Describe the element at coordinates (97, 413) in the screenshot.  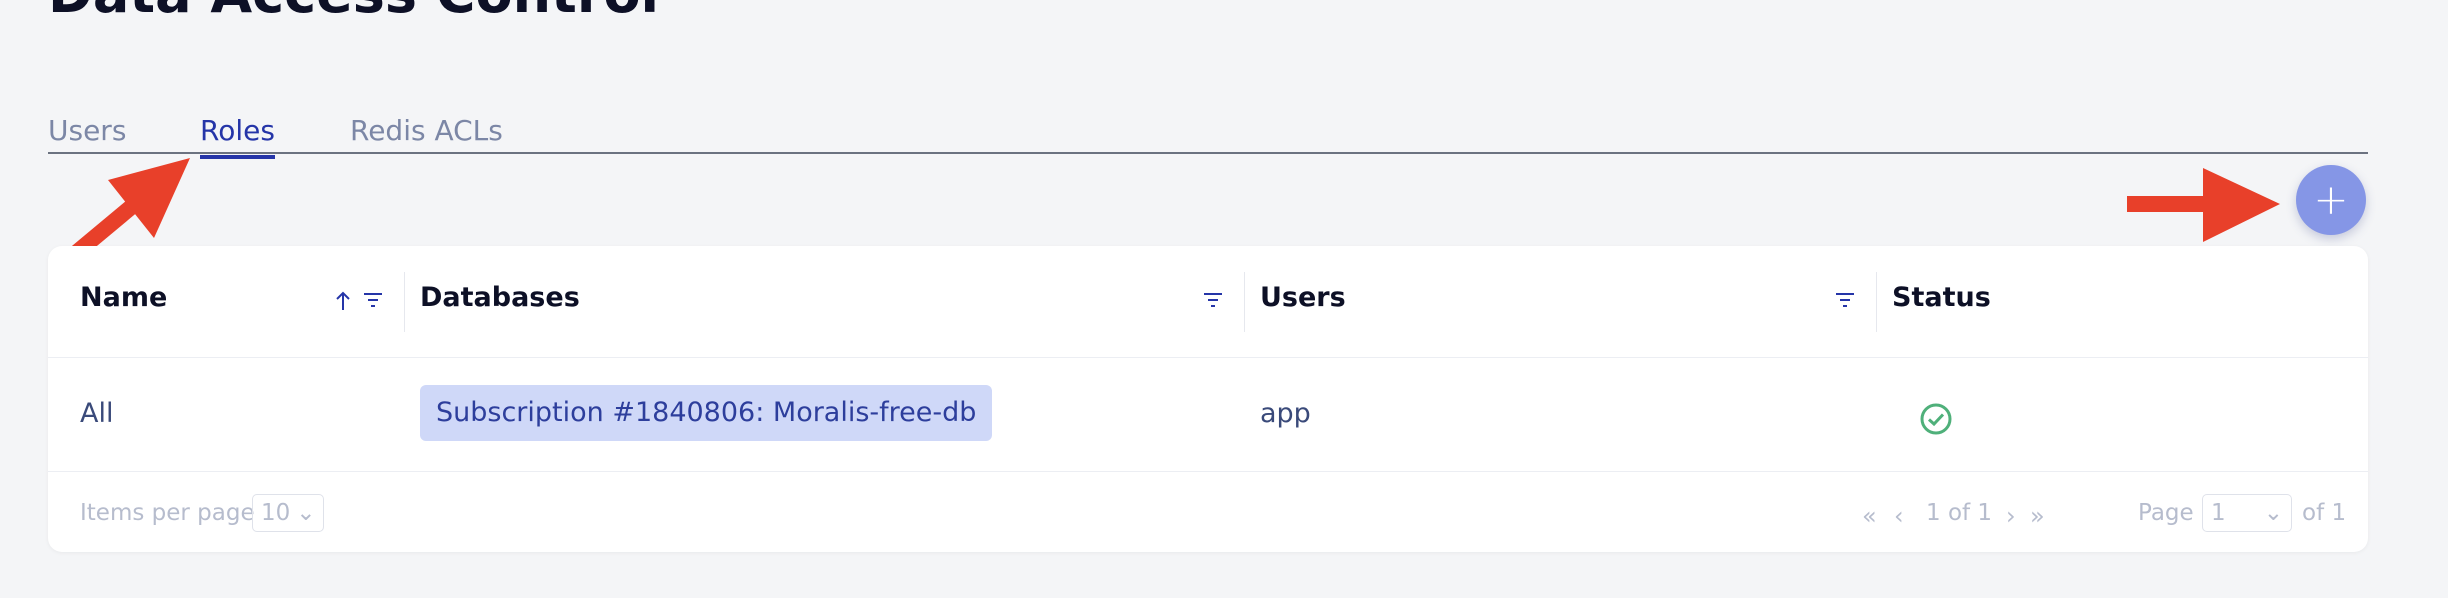
I see `role-name: All` at that location.